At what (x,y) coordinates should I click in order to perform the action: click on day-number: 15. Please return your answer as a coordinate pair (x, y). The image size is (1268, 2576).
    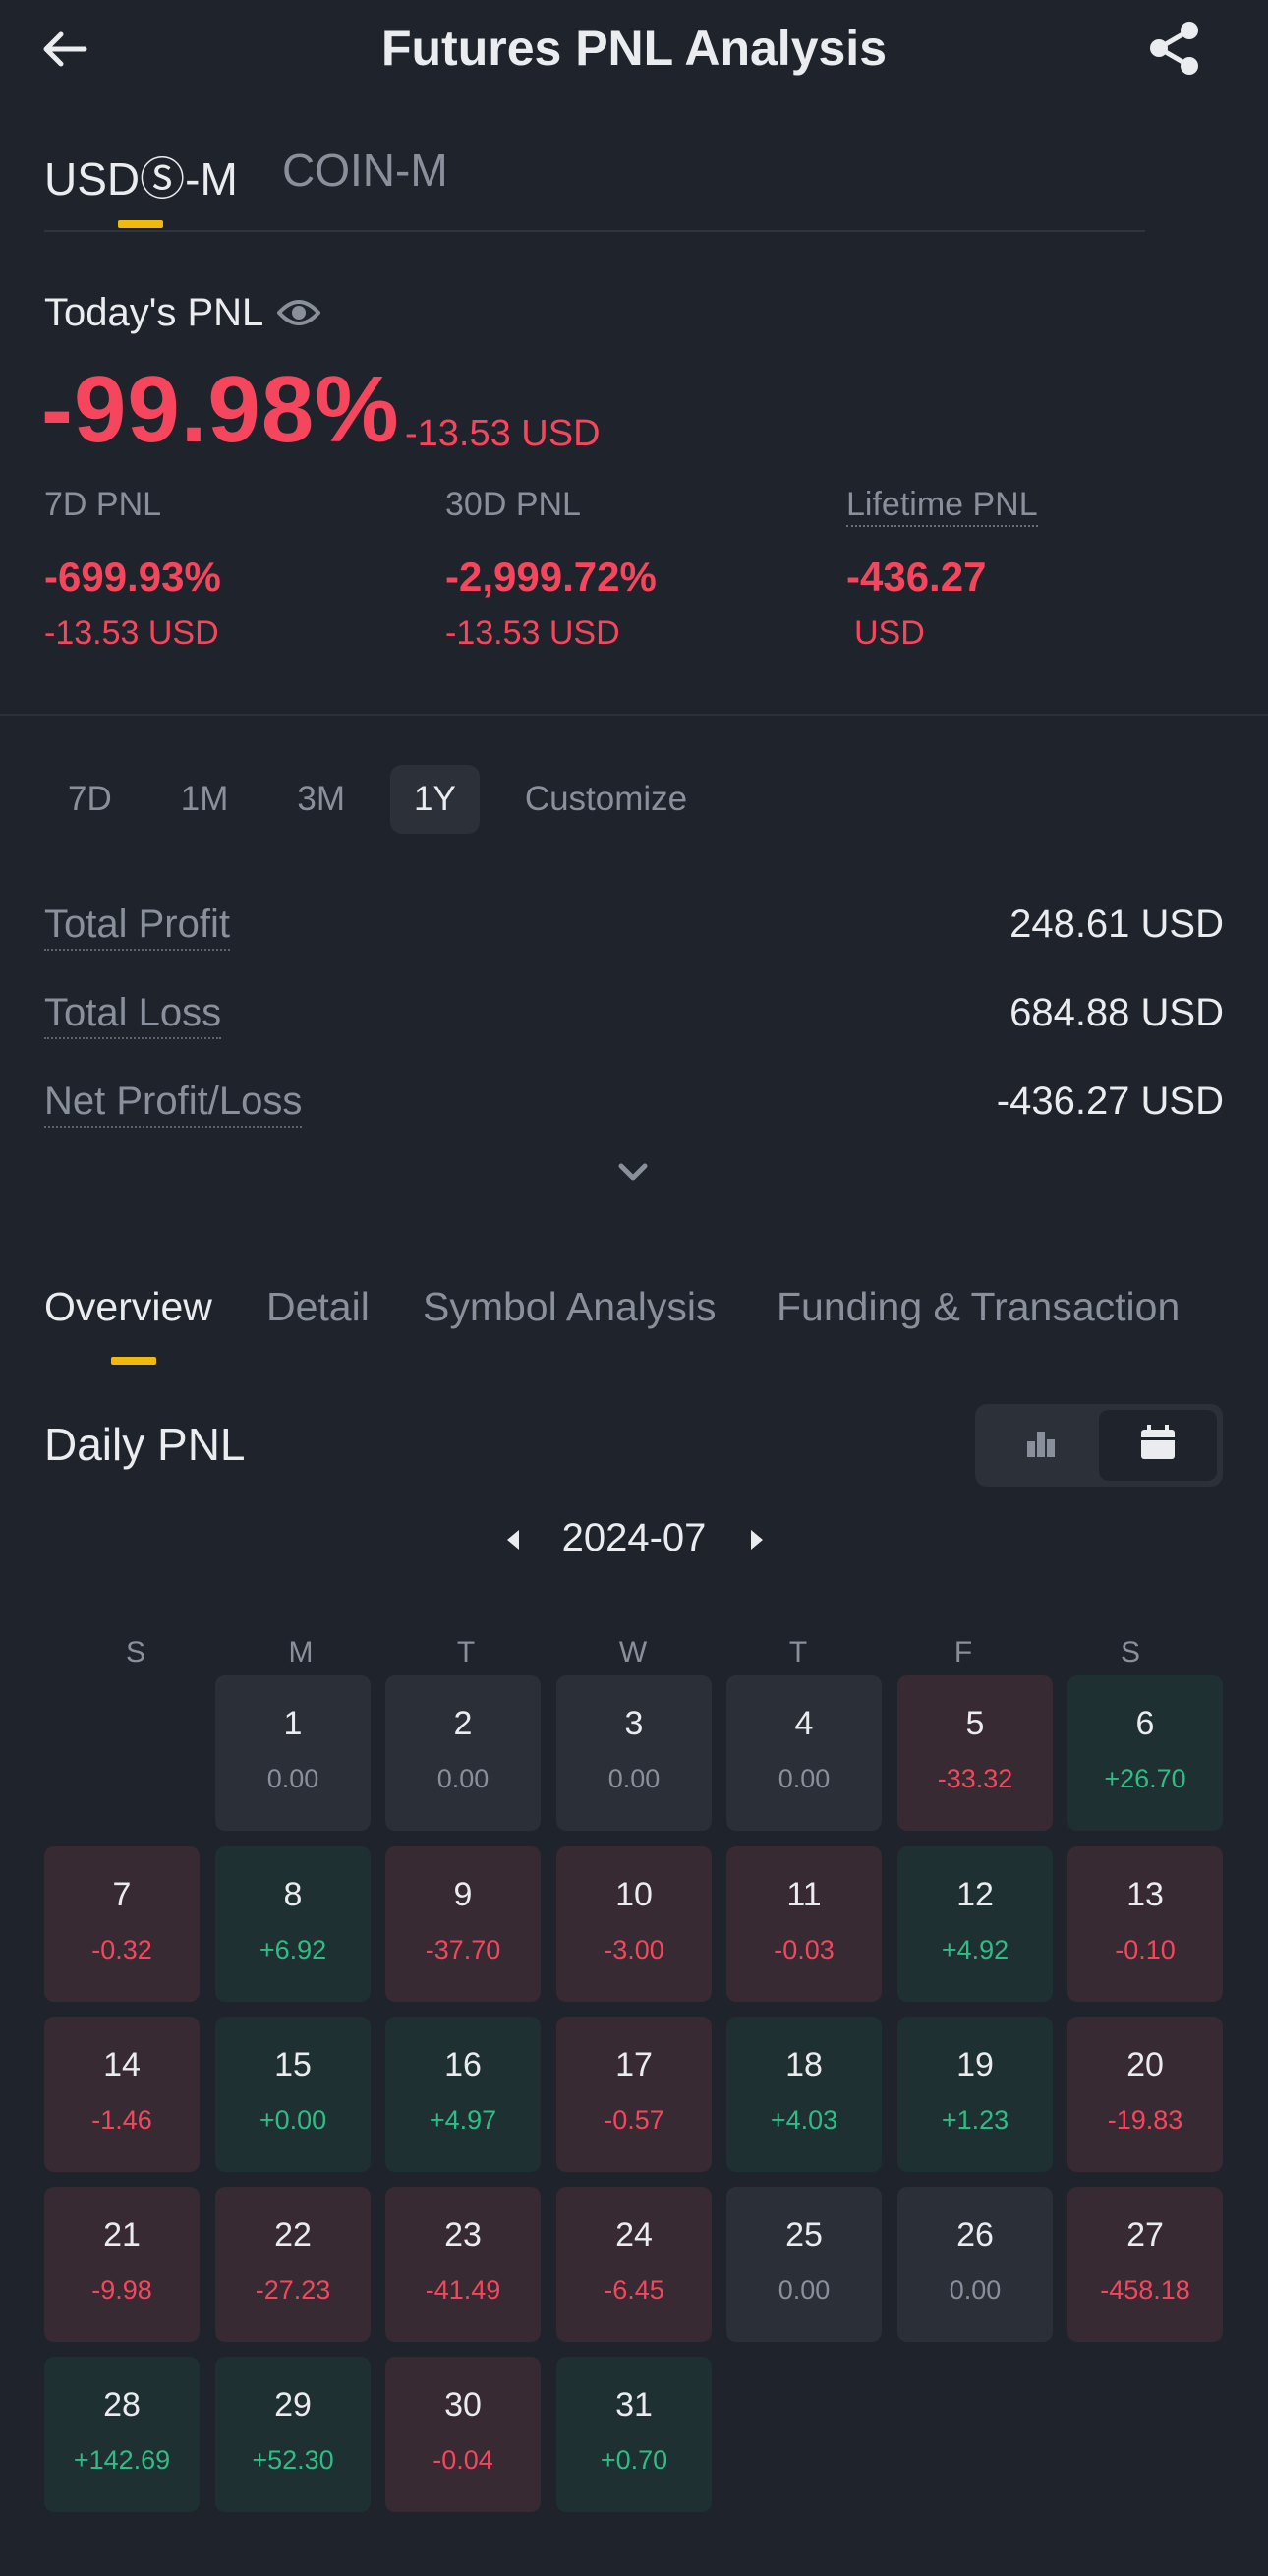
    Looking at the image, I should click on (293, 2064).